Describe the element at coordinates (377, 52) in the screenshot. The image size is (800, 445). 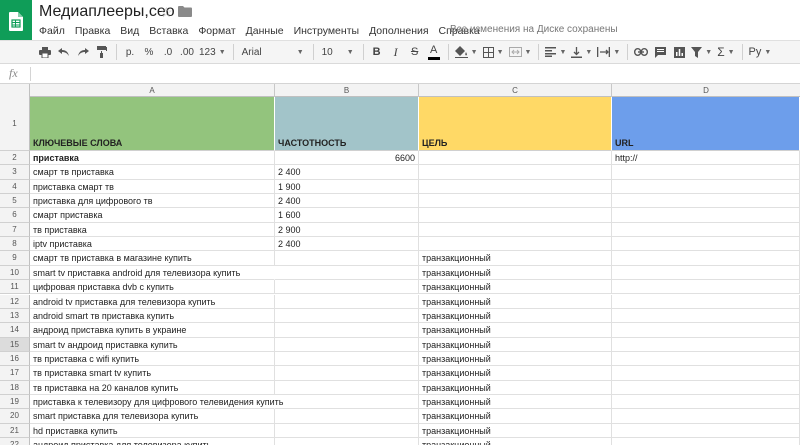
I see `bold-button: B` at that location.